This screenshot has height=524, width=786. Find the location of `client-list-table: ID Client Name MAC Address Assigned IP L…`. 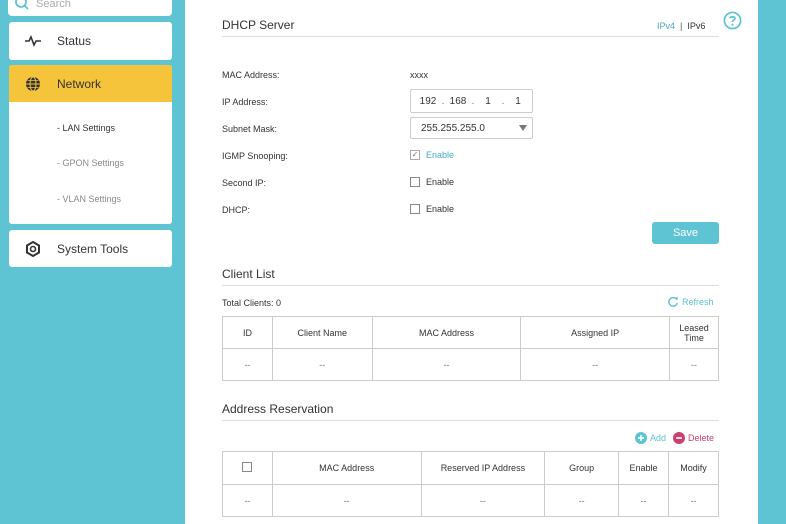

client-list-table: ID Client Name MAC Address Assigned IP L… is located at coordinates (470, 348).